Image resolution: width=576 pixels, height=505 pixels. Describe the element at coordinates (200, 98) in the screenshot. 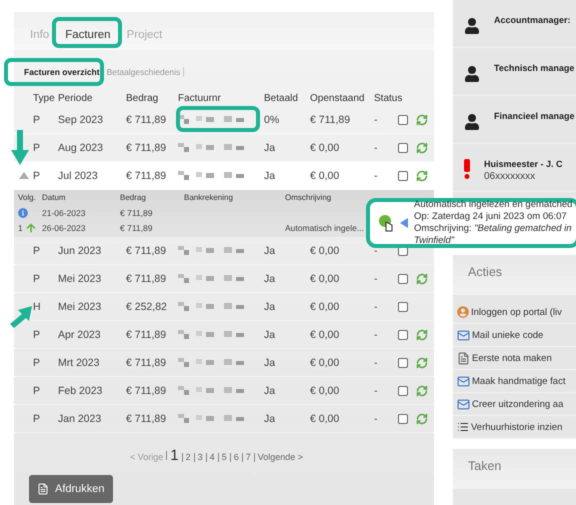

I see `column-header: Factuurnr` at that location.